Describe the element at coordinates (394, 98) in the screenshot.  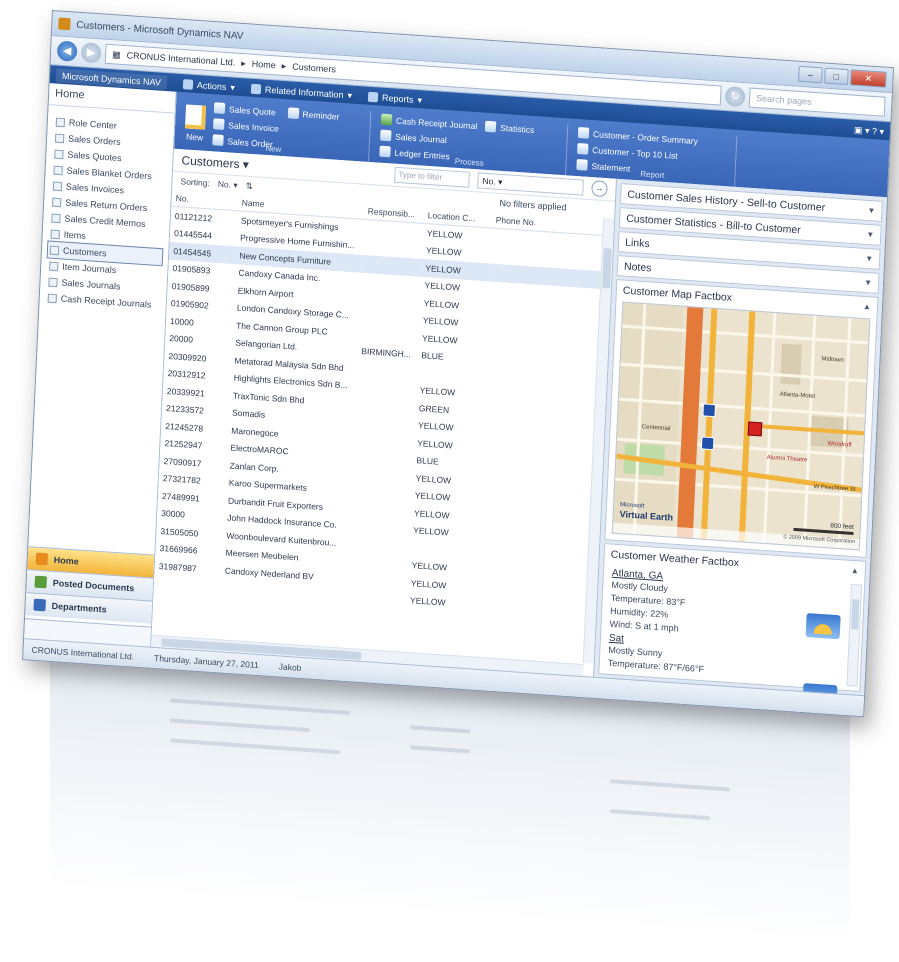
I see `reports-menu: Reports ▾` at that location.